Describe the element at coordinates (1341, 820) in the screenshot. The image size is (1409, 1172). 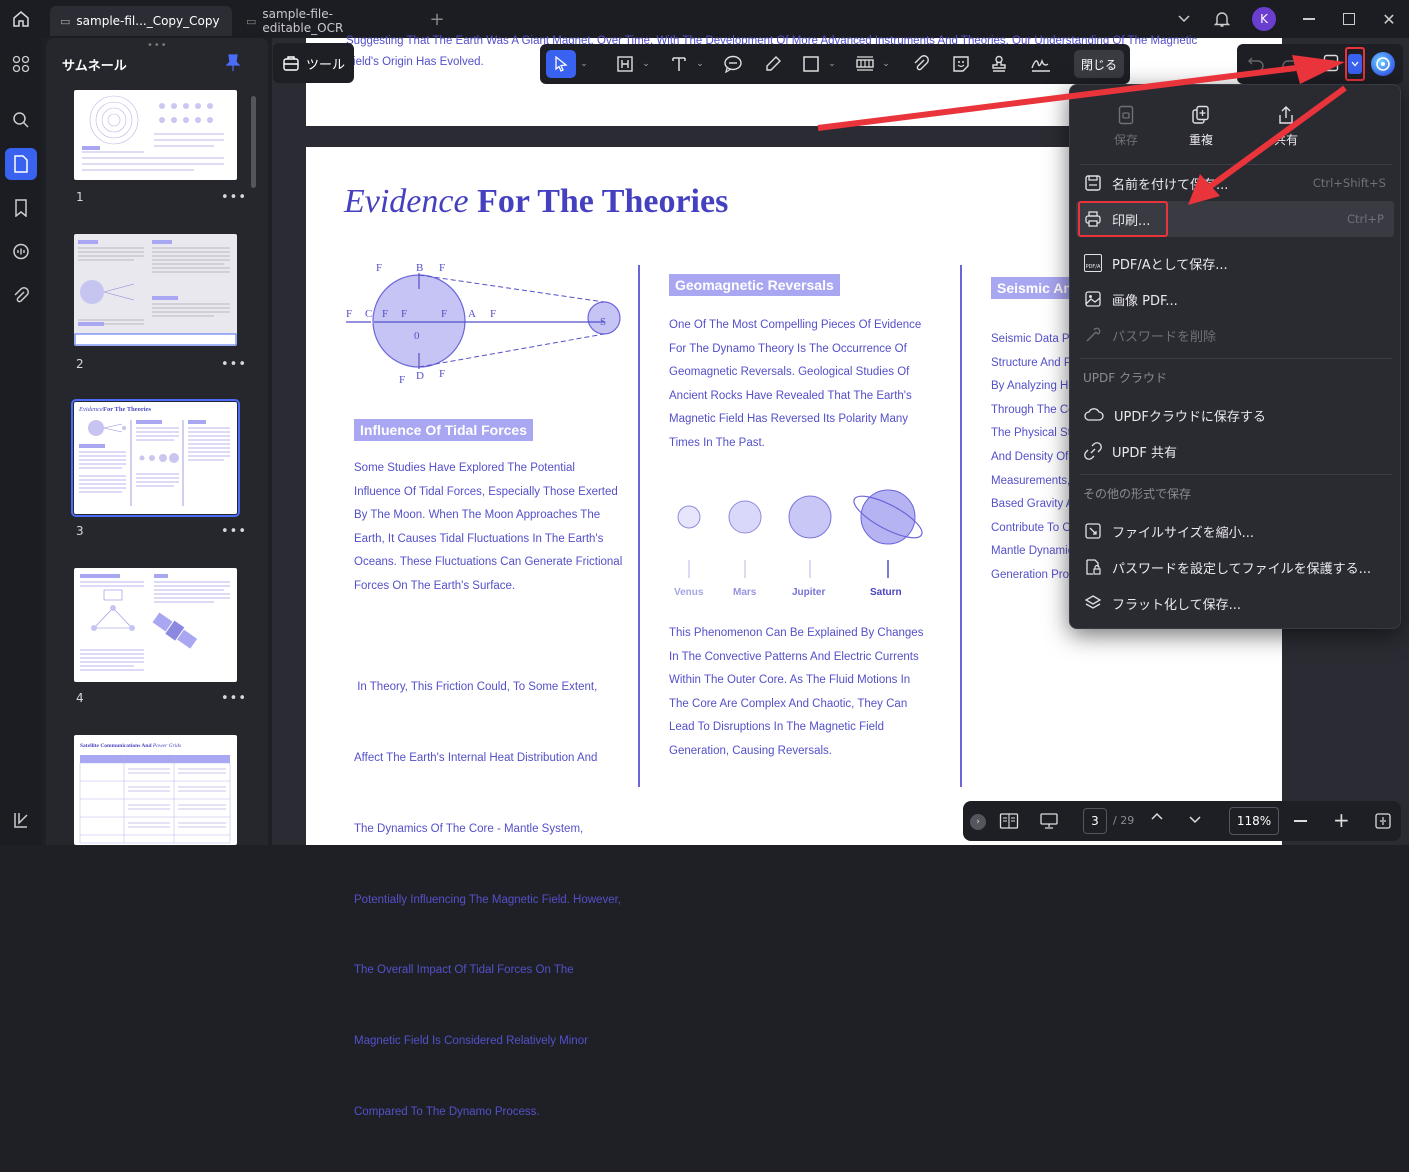
I see `zoom-in-icon: +` at that location.